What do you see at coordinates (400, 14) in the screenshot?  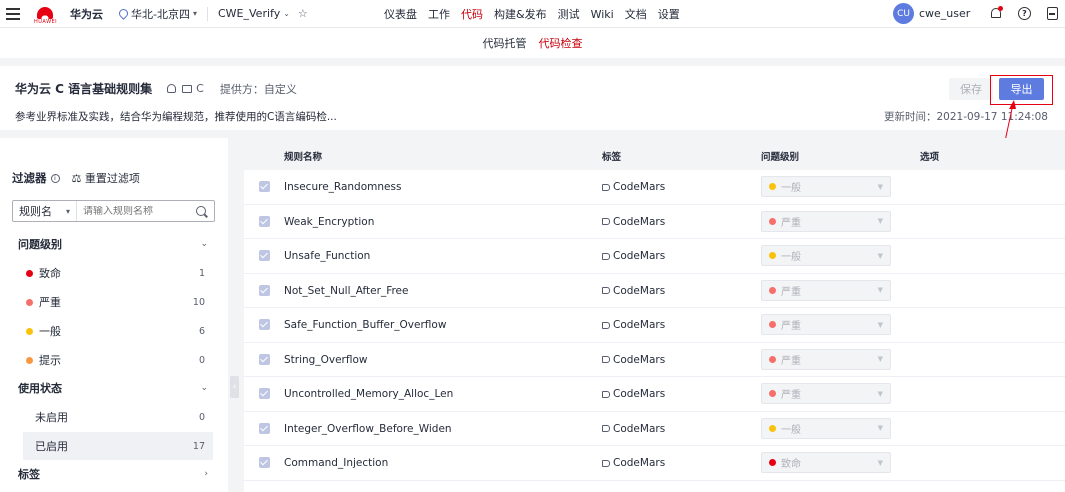 I see `nav-item-dashboard: 仪表盘` at bounding box center [400, 14].